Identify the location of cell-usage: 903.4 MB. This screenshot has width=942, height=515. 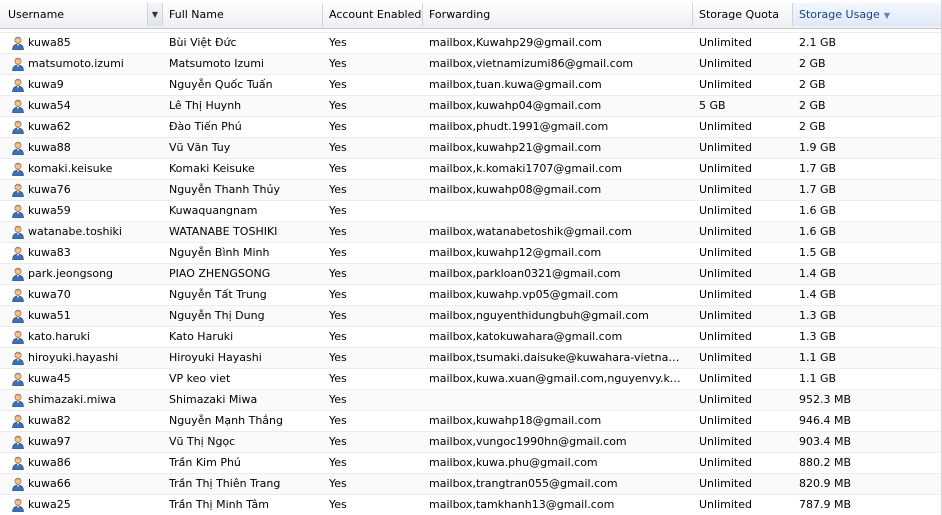
(825, 441).